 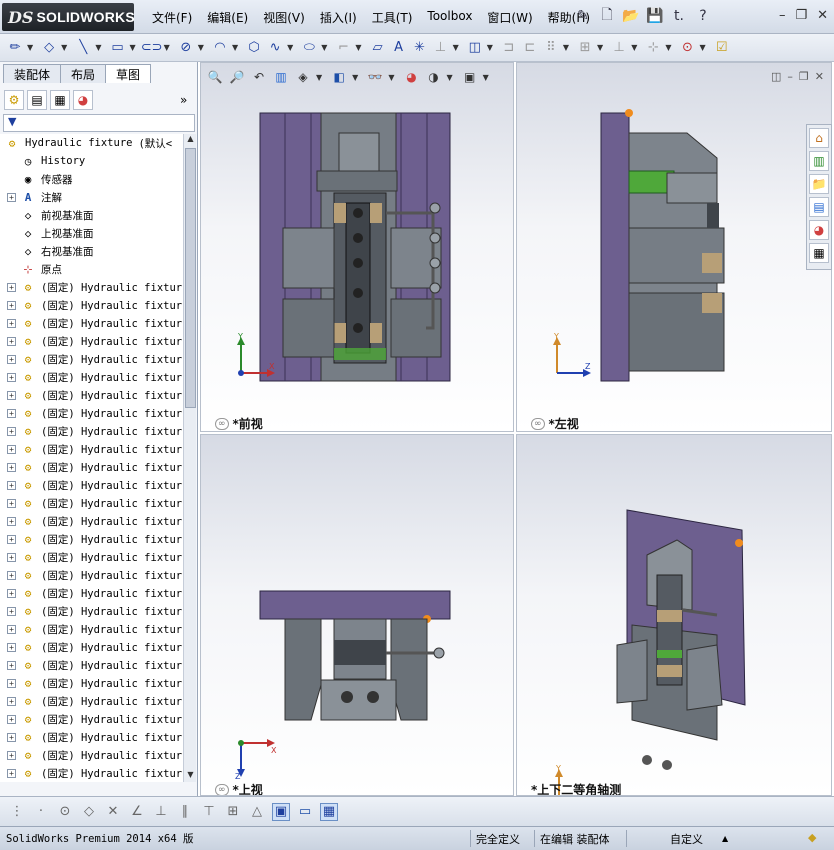 What do you see at coordinates (15, 48) in the screenshot?
I see `sketch-icon: ✏` at bounding box center [15, 48].